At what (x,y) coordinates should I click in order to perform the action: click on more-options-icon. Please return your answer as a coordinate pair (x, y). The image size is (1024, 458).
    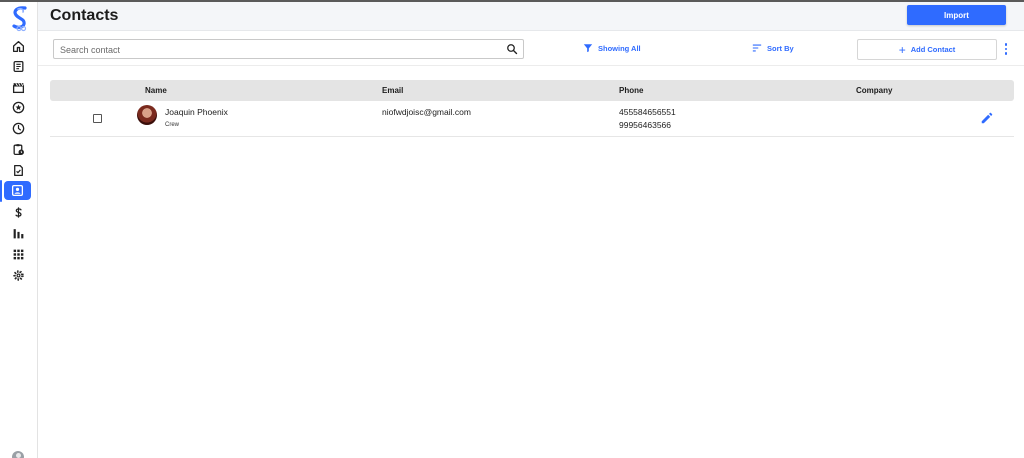
    Looking at the image, I should click on (1006, 50).